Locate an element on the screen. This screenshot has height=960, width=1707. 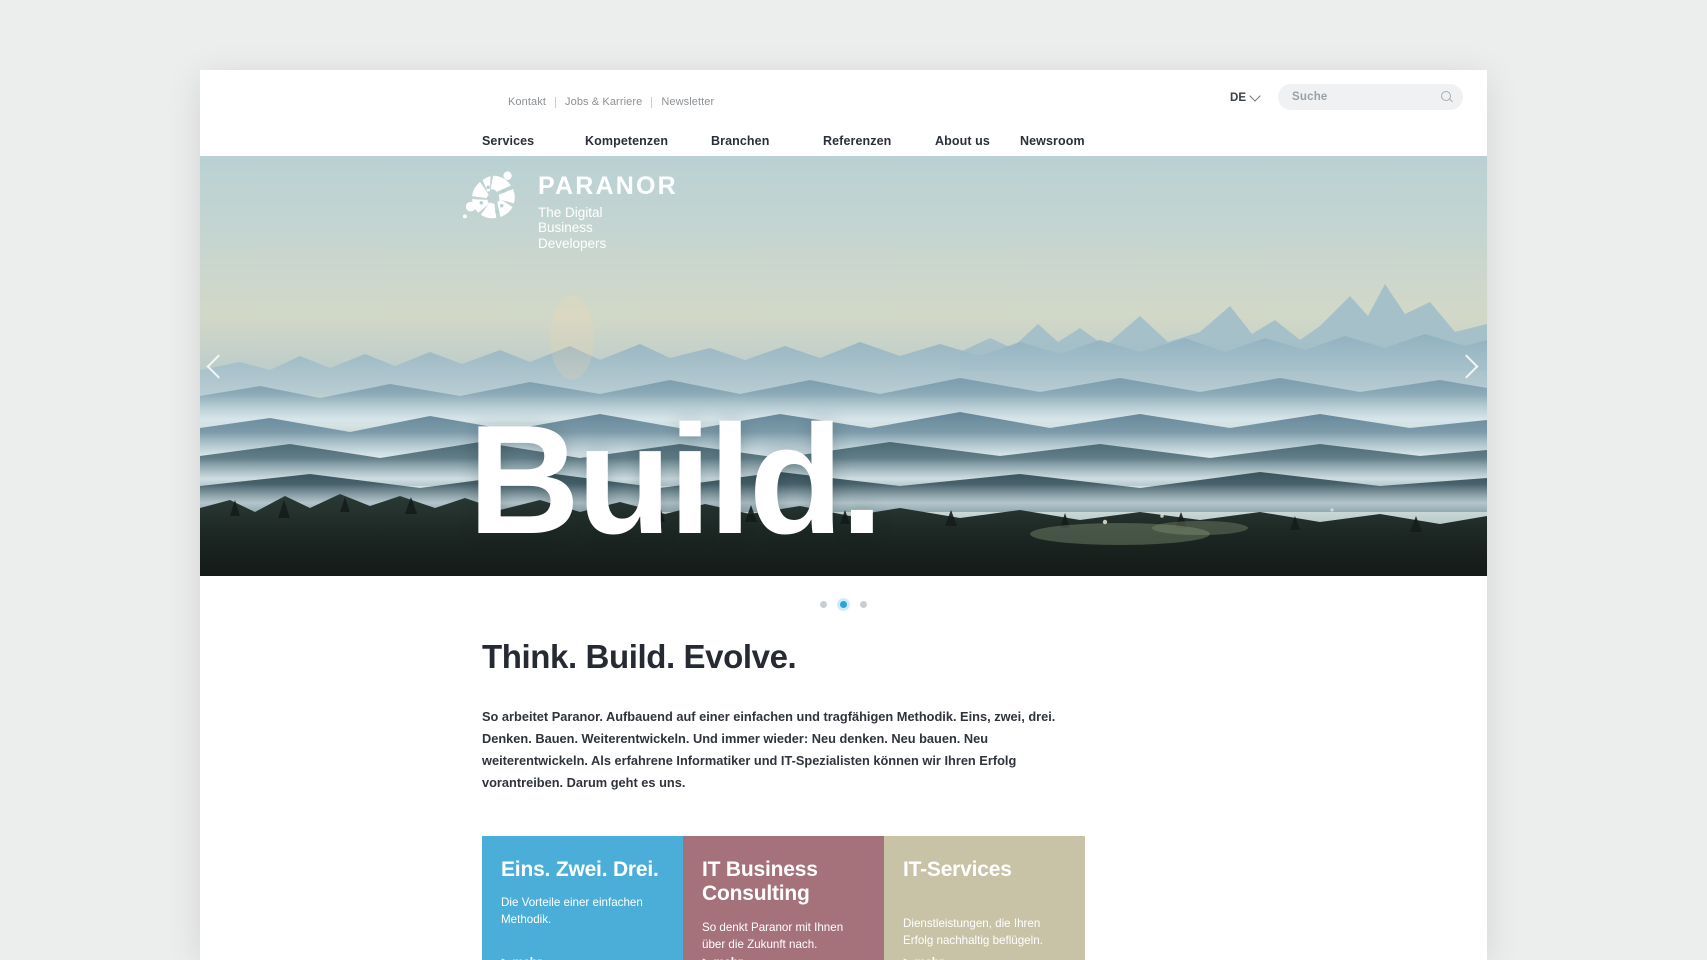
search-icon is located at coordinates (1447, 97).